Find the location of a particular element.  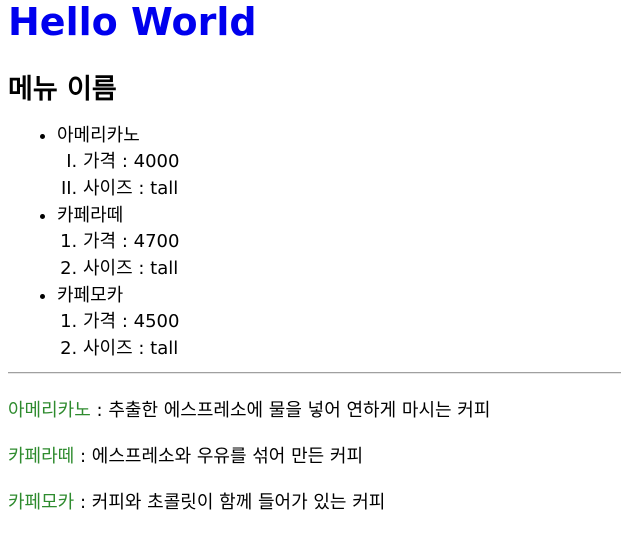

menu-item-details: 가격 : 4500 사이즈 : tall is located at coordinates (339, 335).